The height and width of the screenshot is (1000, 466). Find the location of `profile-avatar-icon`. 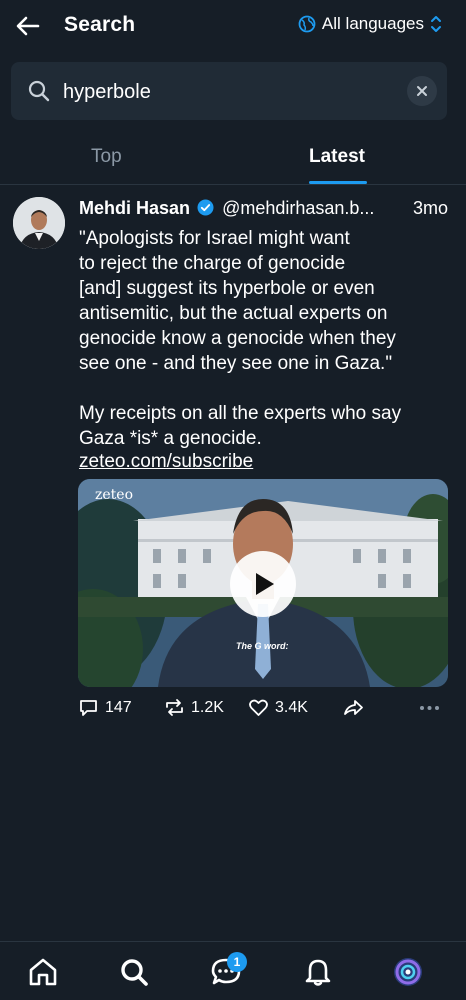

profile-avatar-icon is located at coordinates (408, 972).